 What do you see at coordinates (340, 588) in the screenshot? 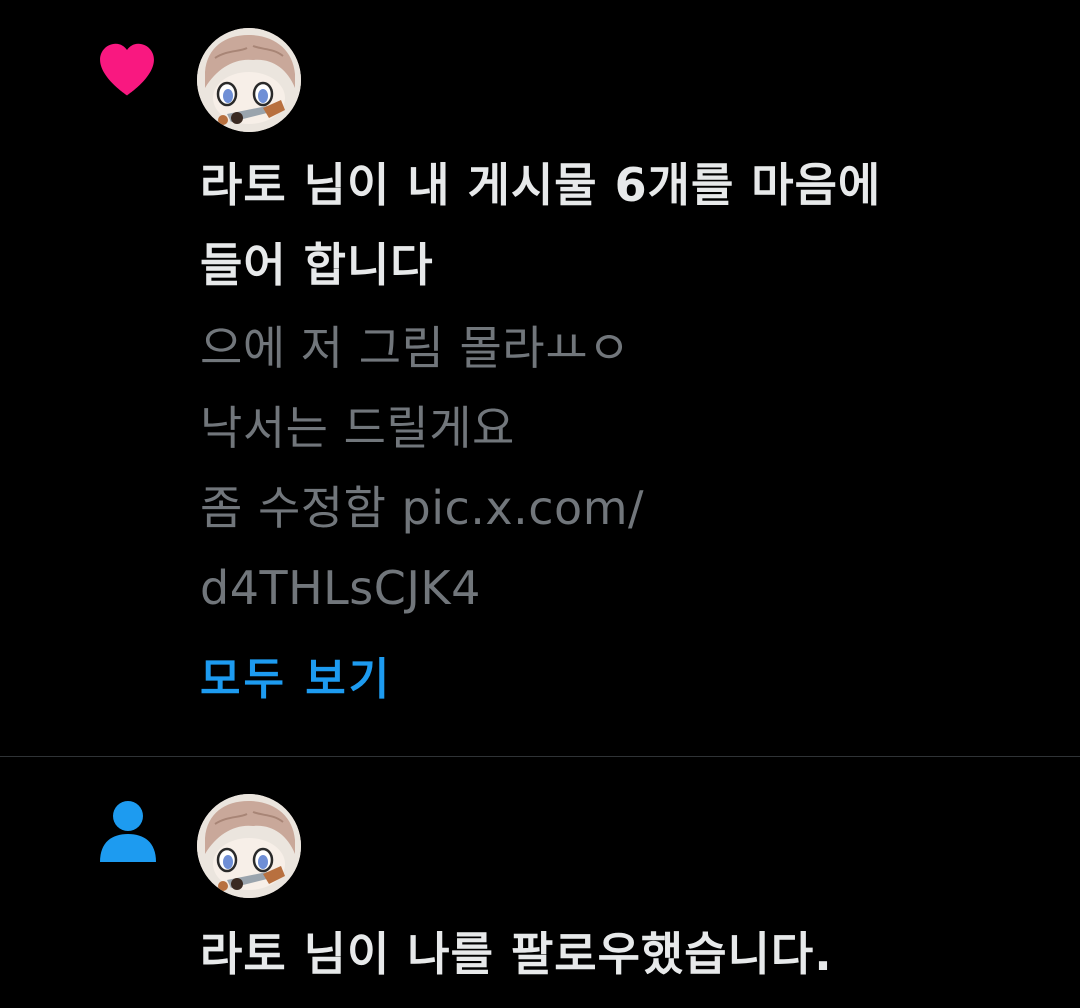
I see `post-line-4: d4THLsCJK4` at bounding box center [340, 588].